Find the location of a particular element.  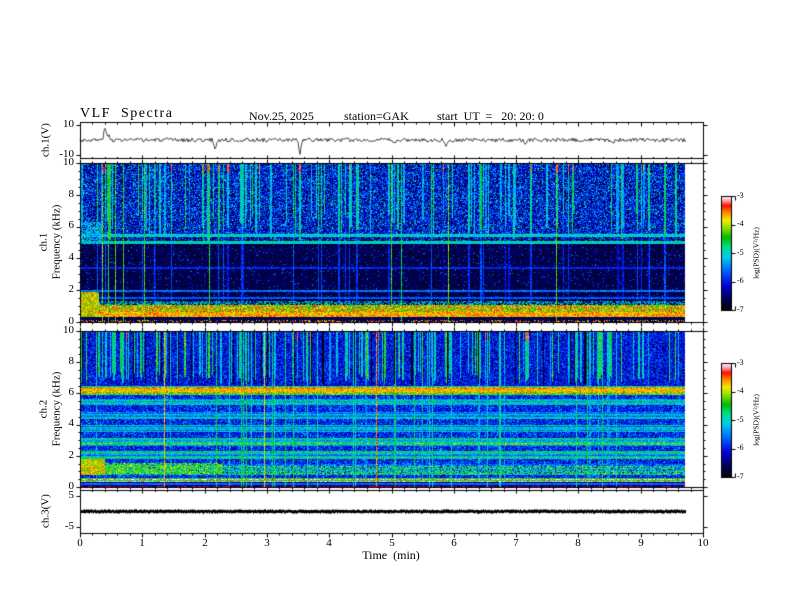

xtick: 8 is located at coordinates (578, 543).